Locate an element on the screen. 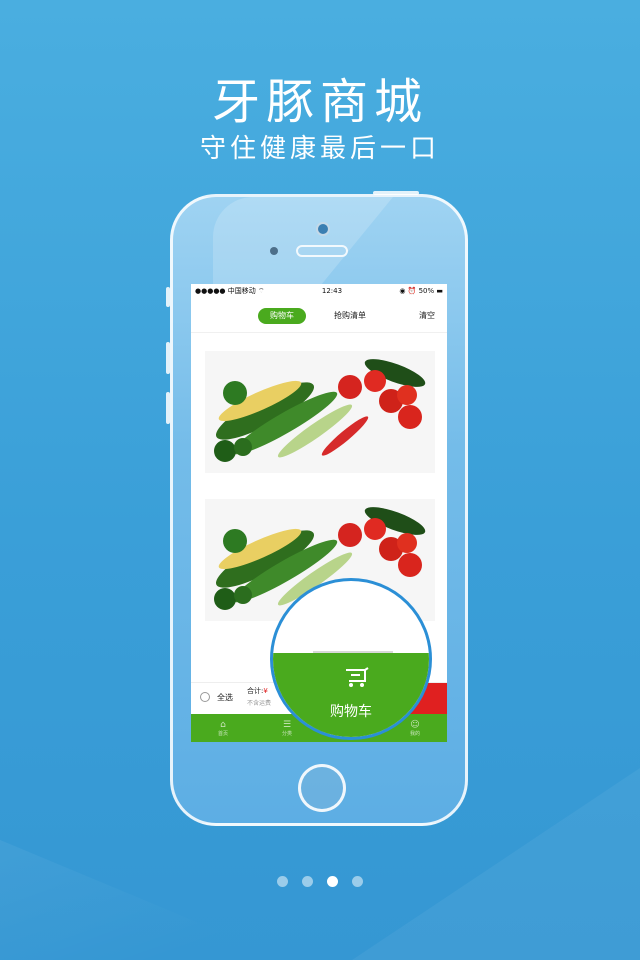 This screenshot has width=640, height=960. phone-reflection is located at coordinates (303, 241).